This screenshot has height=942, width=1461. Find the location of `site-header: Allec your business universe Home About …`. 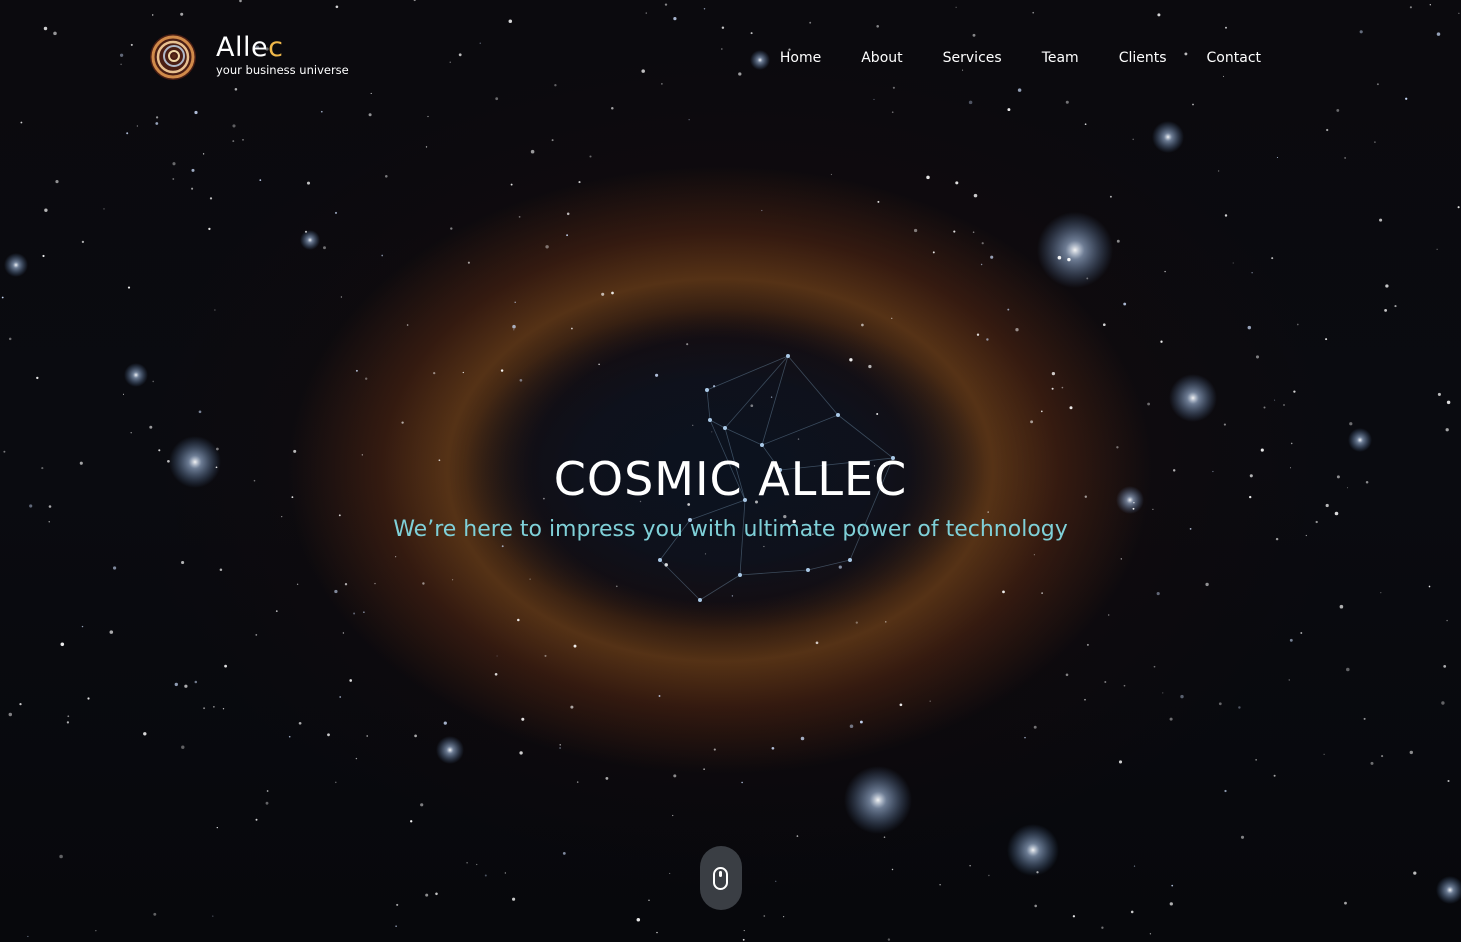

site-header: Allec your business universe Home About … is located at coordinates (730, 55).